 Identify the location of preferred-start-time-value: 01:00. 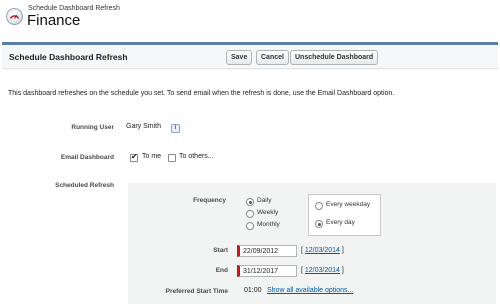
(253, 290).